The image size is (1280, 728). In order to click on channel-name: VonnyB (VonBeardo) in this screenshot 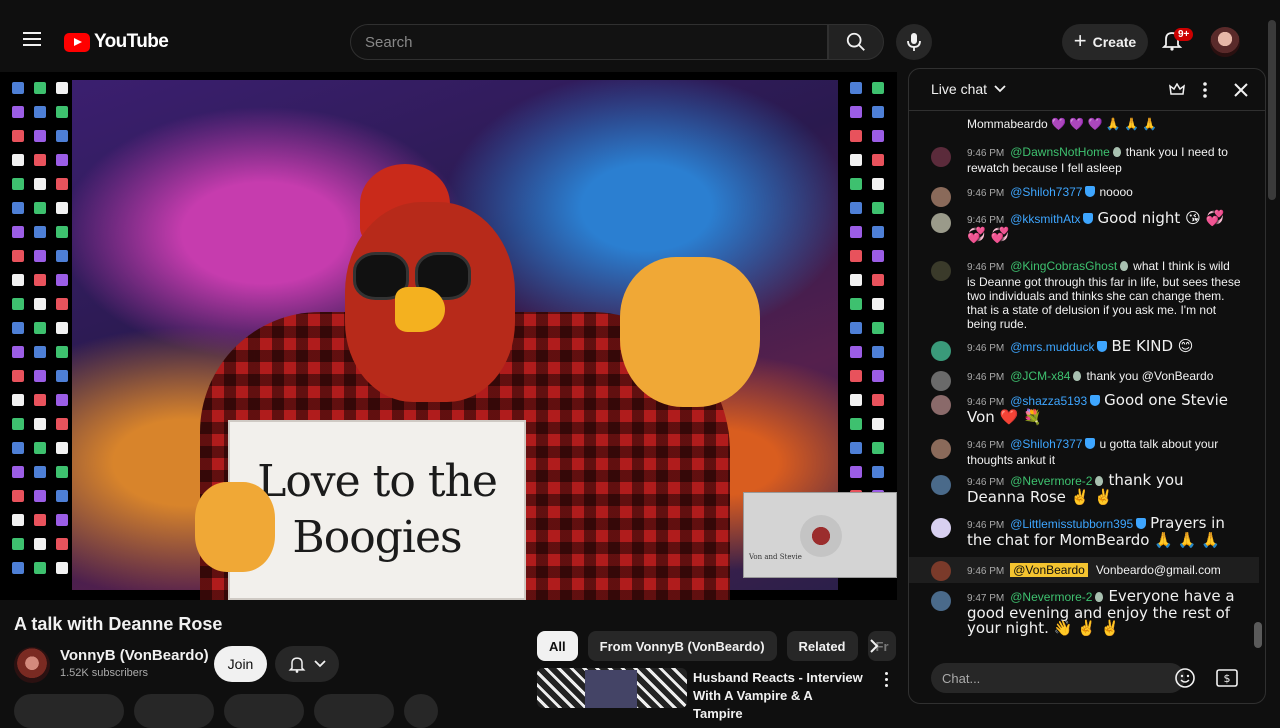, I will do `click(134, 655)`.